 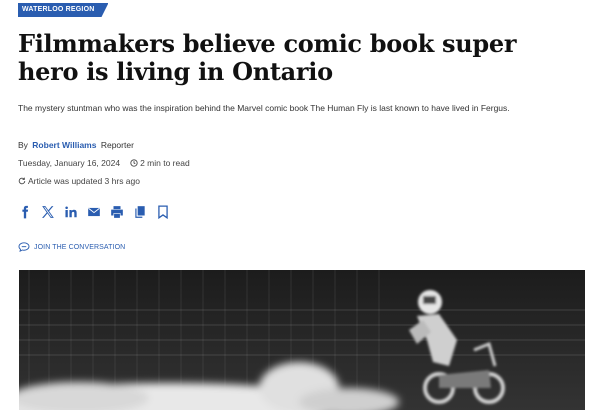 I want to click on bookmark-icon, so click(x=163, y=212).